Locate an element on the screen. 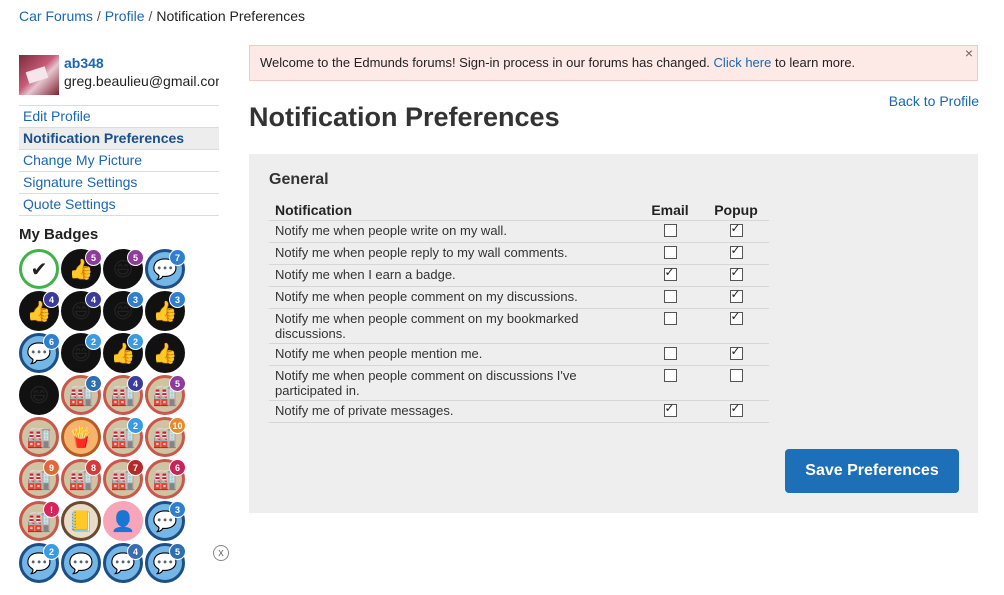 The image size is (1004, 595). badge: 🏭 9 is located at coordinates (39, 479).